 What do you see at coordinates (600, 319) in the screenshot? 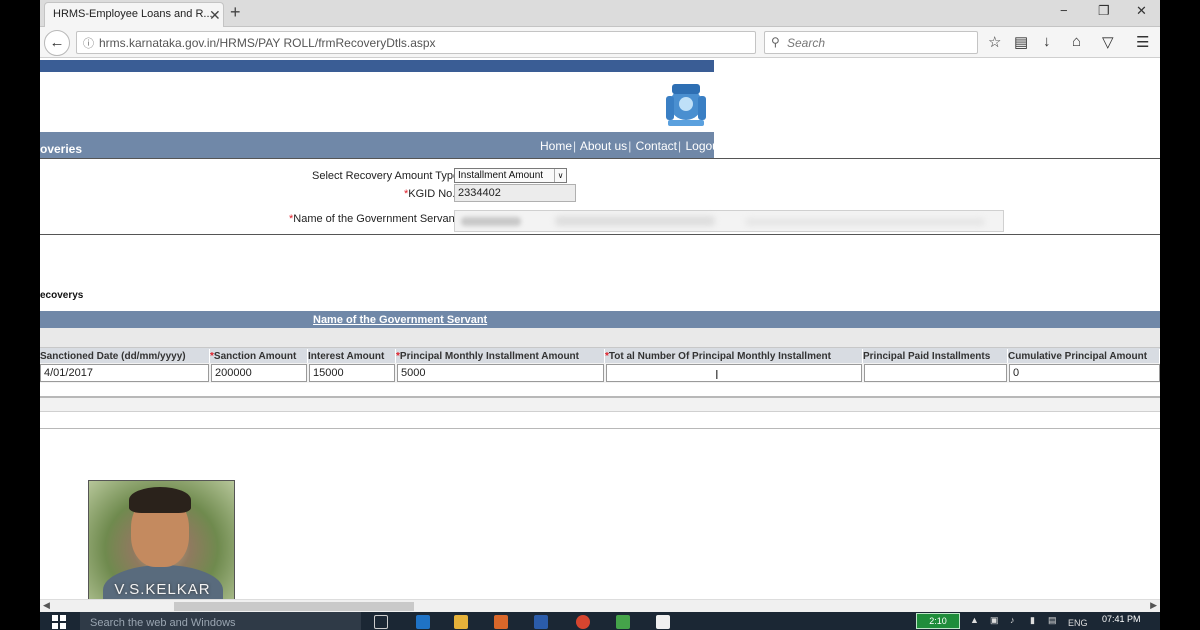
I see `grid-header-bar` at bounding box center [600, 319].